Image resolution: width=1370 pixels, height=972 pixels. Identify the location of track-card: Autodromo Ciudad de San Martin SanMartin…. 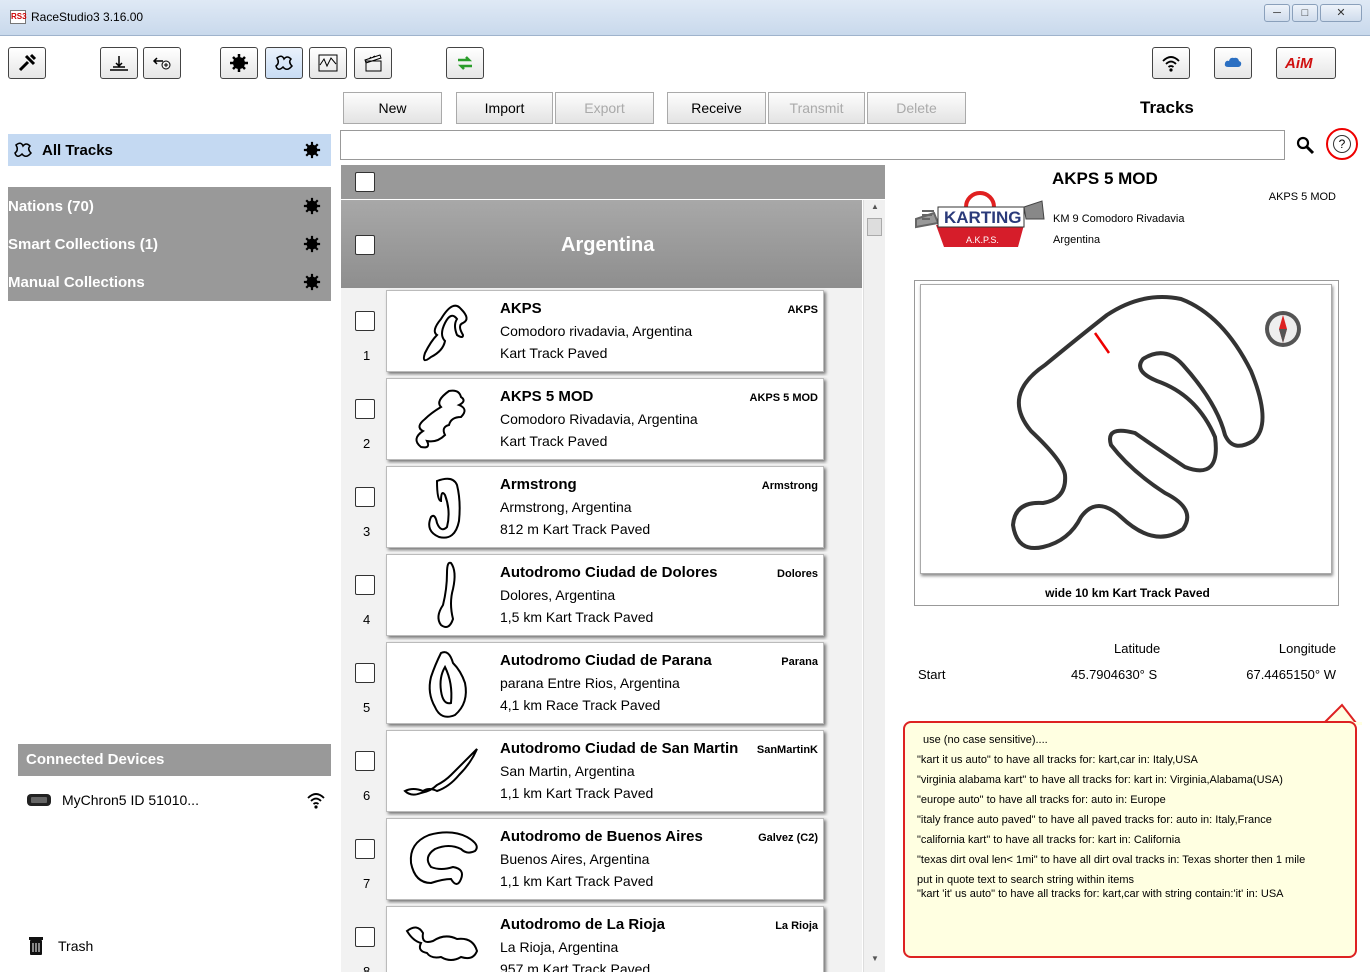
(605, 771).